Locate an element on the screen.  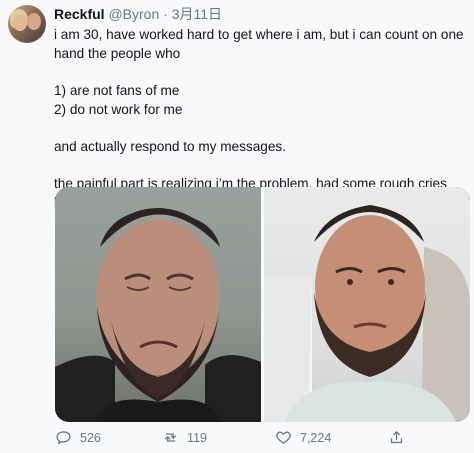
heart-icon is located at coordinates (283, 437).